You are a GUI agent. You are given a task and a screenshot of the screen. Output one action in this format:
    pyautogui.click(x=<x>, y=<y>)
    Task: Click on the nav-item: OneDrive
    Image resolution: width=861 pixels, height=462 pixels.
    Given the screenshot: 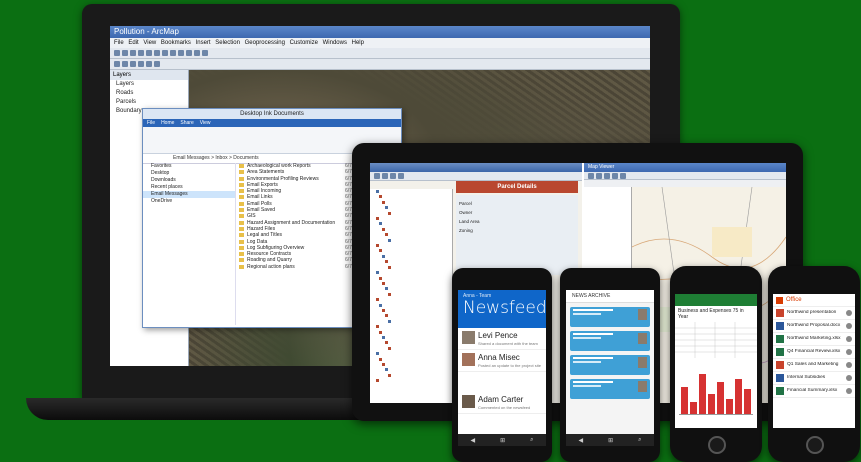 What is the action you would take?
    pyautogui.click(x=189, y=201)
    